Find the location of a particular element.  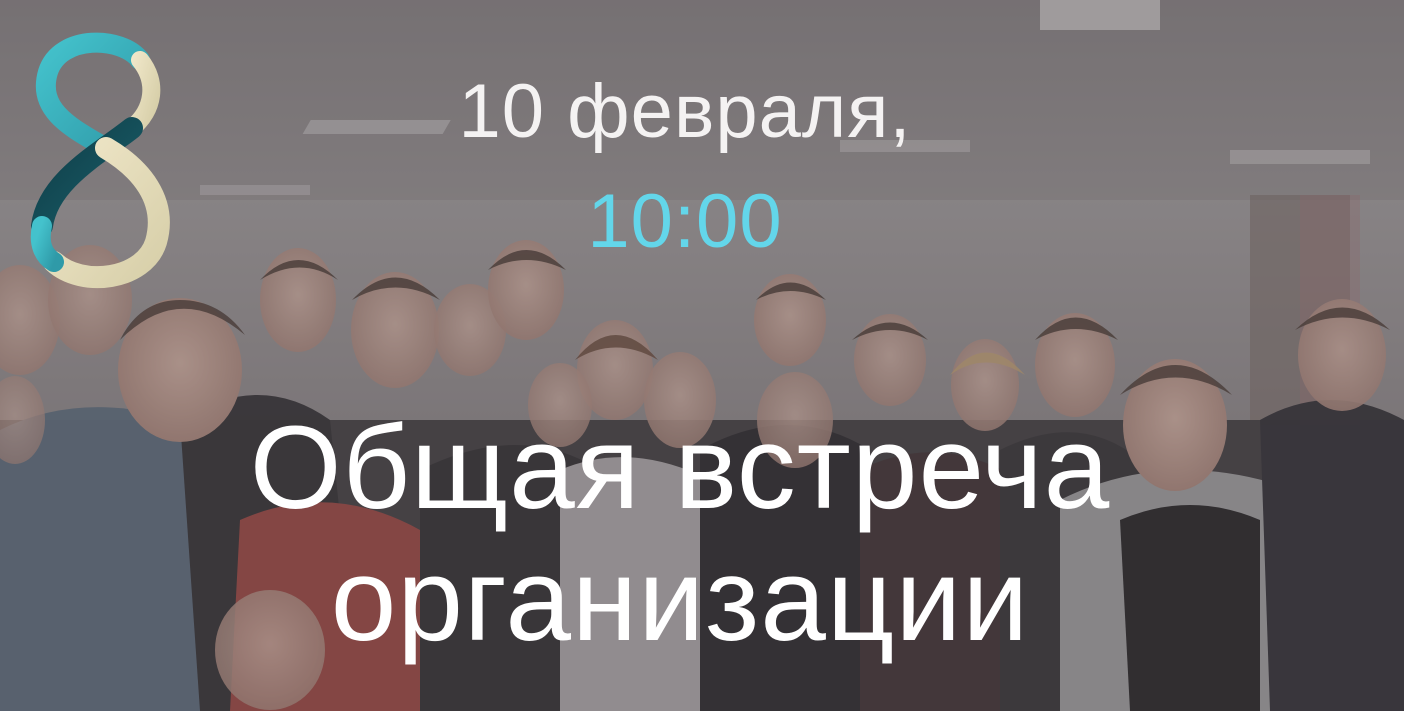

event-date: 10 февраля, is located at coordinates (685, 111).